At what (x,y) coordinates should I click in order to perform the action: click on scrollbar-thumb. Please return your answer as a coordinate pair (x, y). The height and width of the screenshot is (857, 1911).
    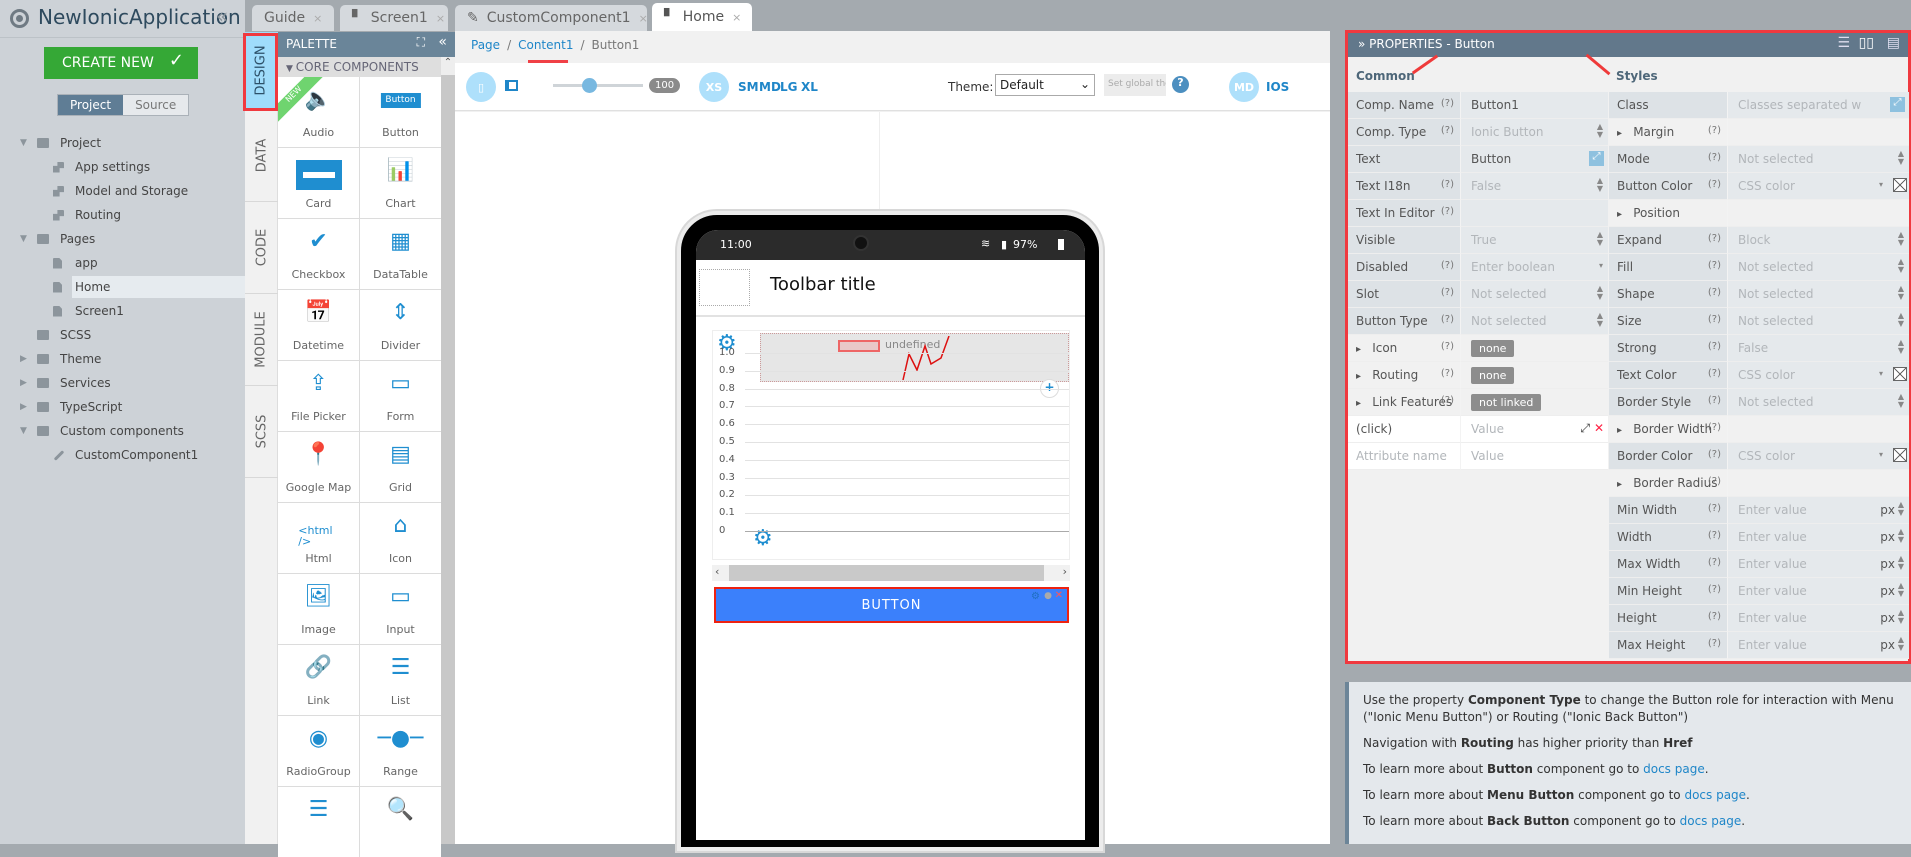
    Looking at the image, I should click on (886, 573).